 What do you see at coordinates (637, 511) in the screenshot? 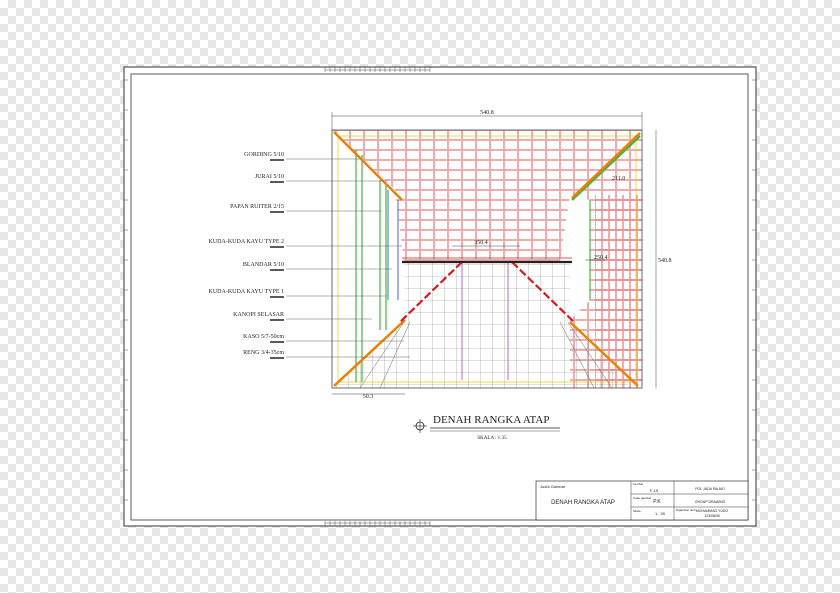
I see `svg-text: Skala` at bounding box center [637, 511].